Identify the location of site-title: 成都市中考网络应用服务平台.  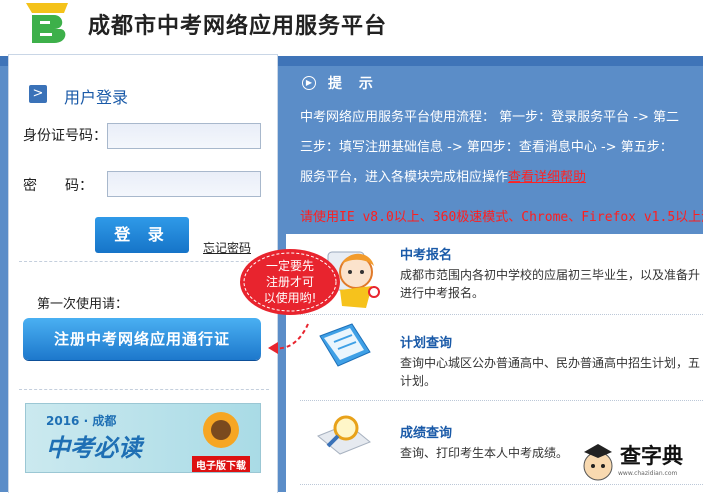
(238, 26).